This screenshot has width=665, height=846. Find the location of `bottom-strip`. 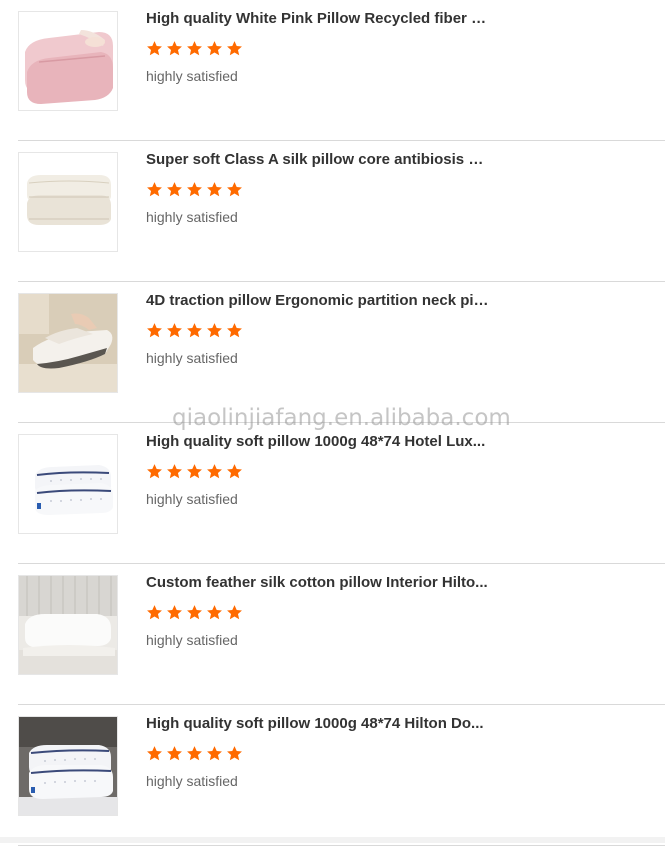

bottom-strip is located at coordinates (332, 840).